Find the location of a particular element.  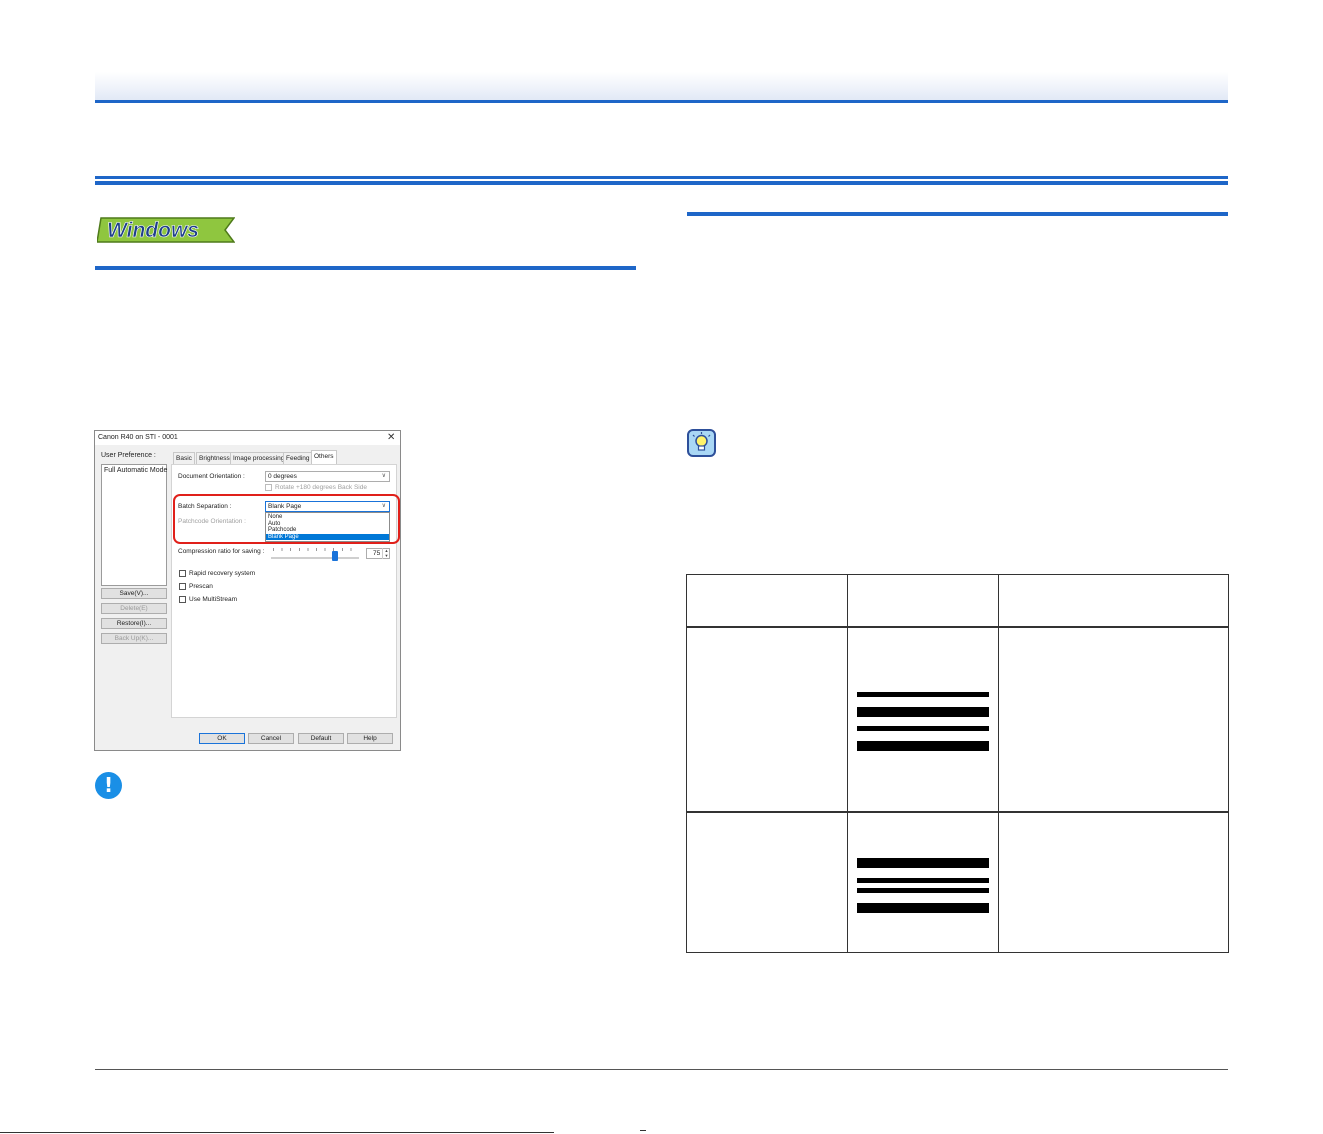

multistream-label: Use MultiStream is located at coordinates (213, 599).